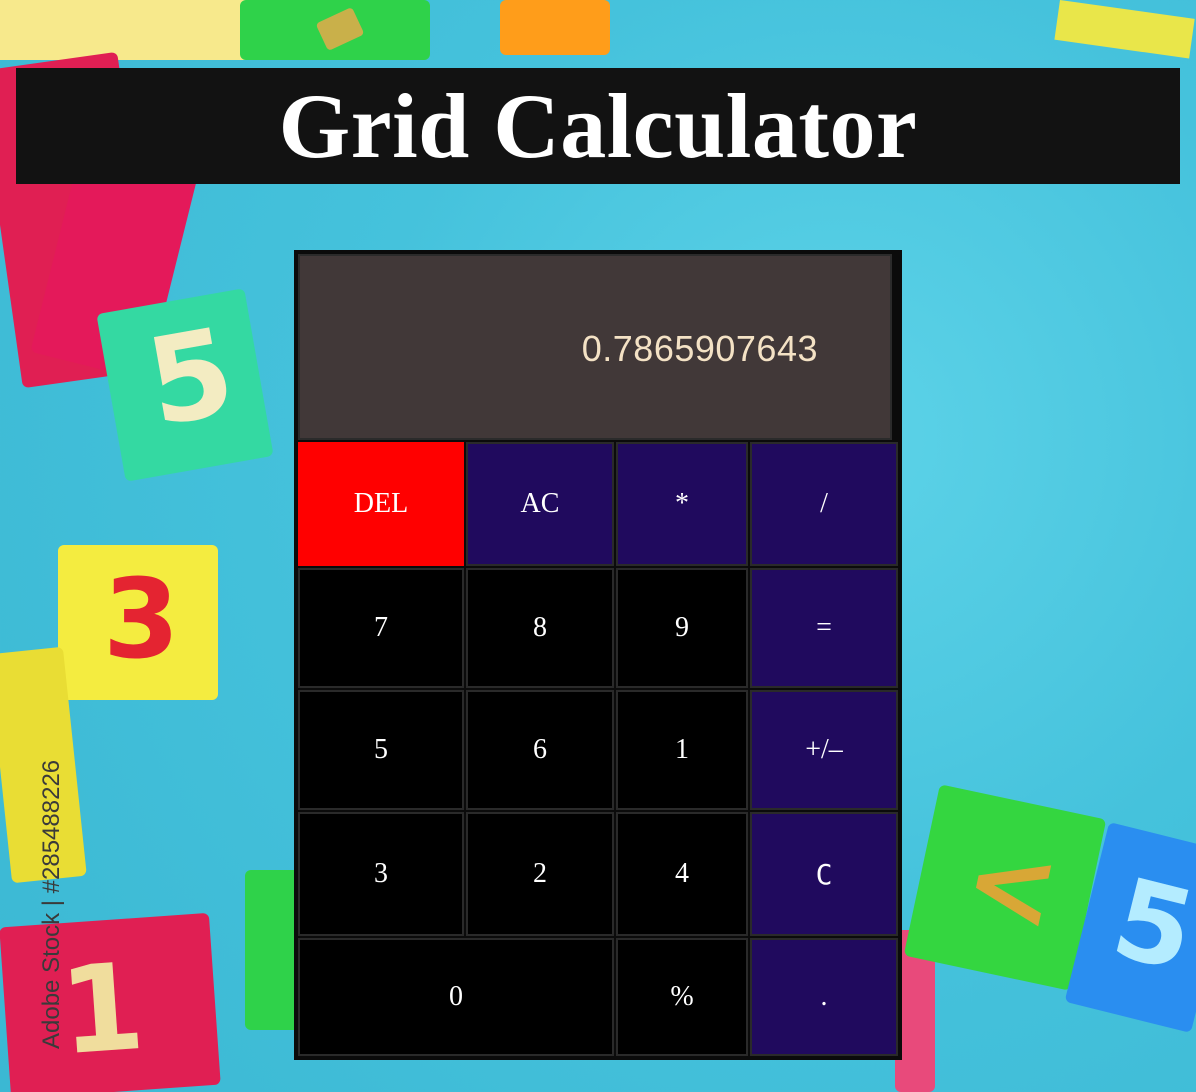 Image resolution: width=1196 pixels, height=1092 pixels. I want to click on digit-2-button: 2, so click(540, 874).